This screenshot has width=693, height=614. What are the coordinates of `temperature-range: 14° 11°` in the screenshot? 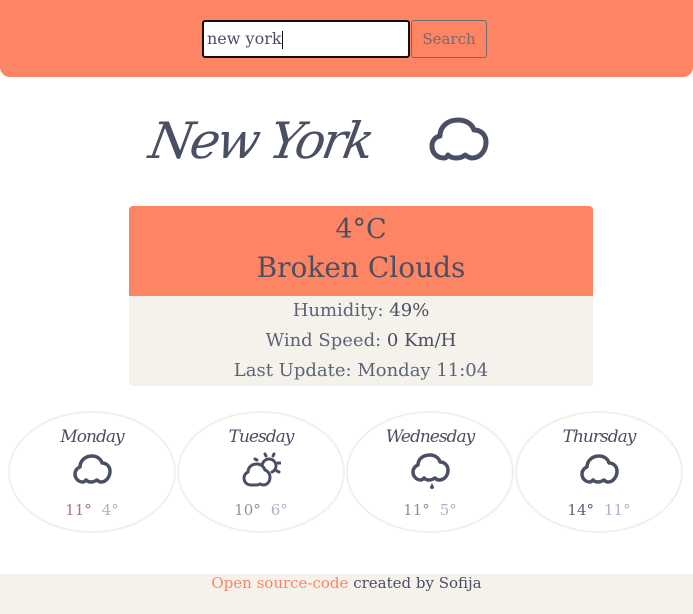 It's located at (599, 510).